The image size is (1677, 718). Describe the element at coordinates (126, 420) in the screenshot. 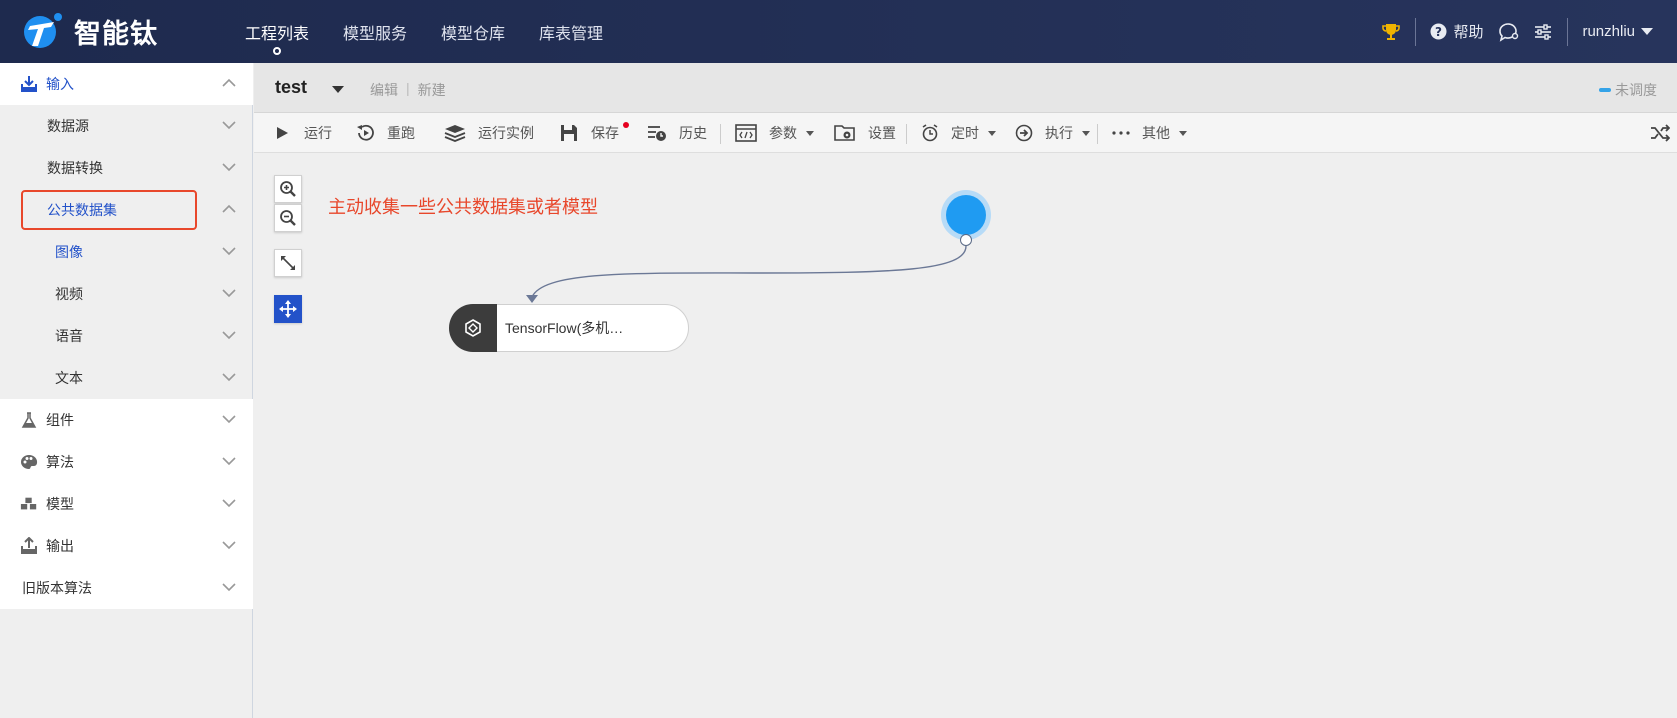

I see `sidebar-item-components: 组件` at that location.